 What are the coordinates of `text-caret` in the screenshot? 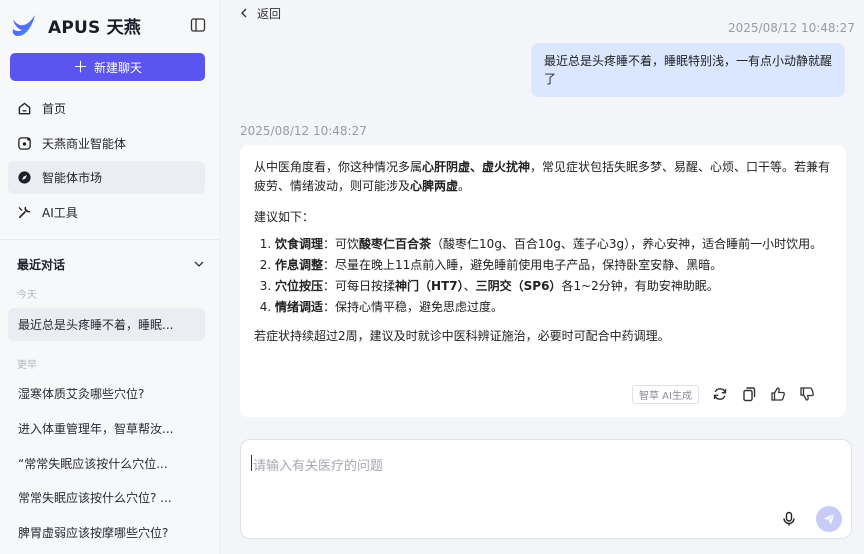 It's located at (251, 463).